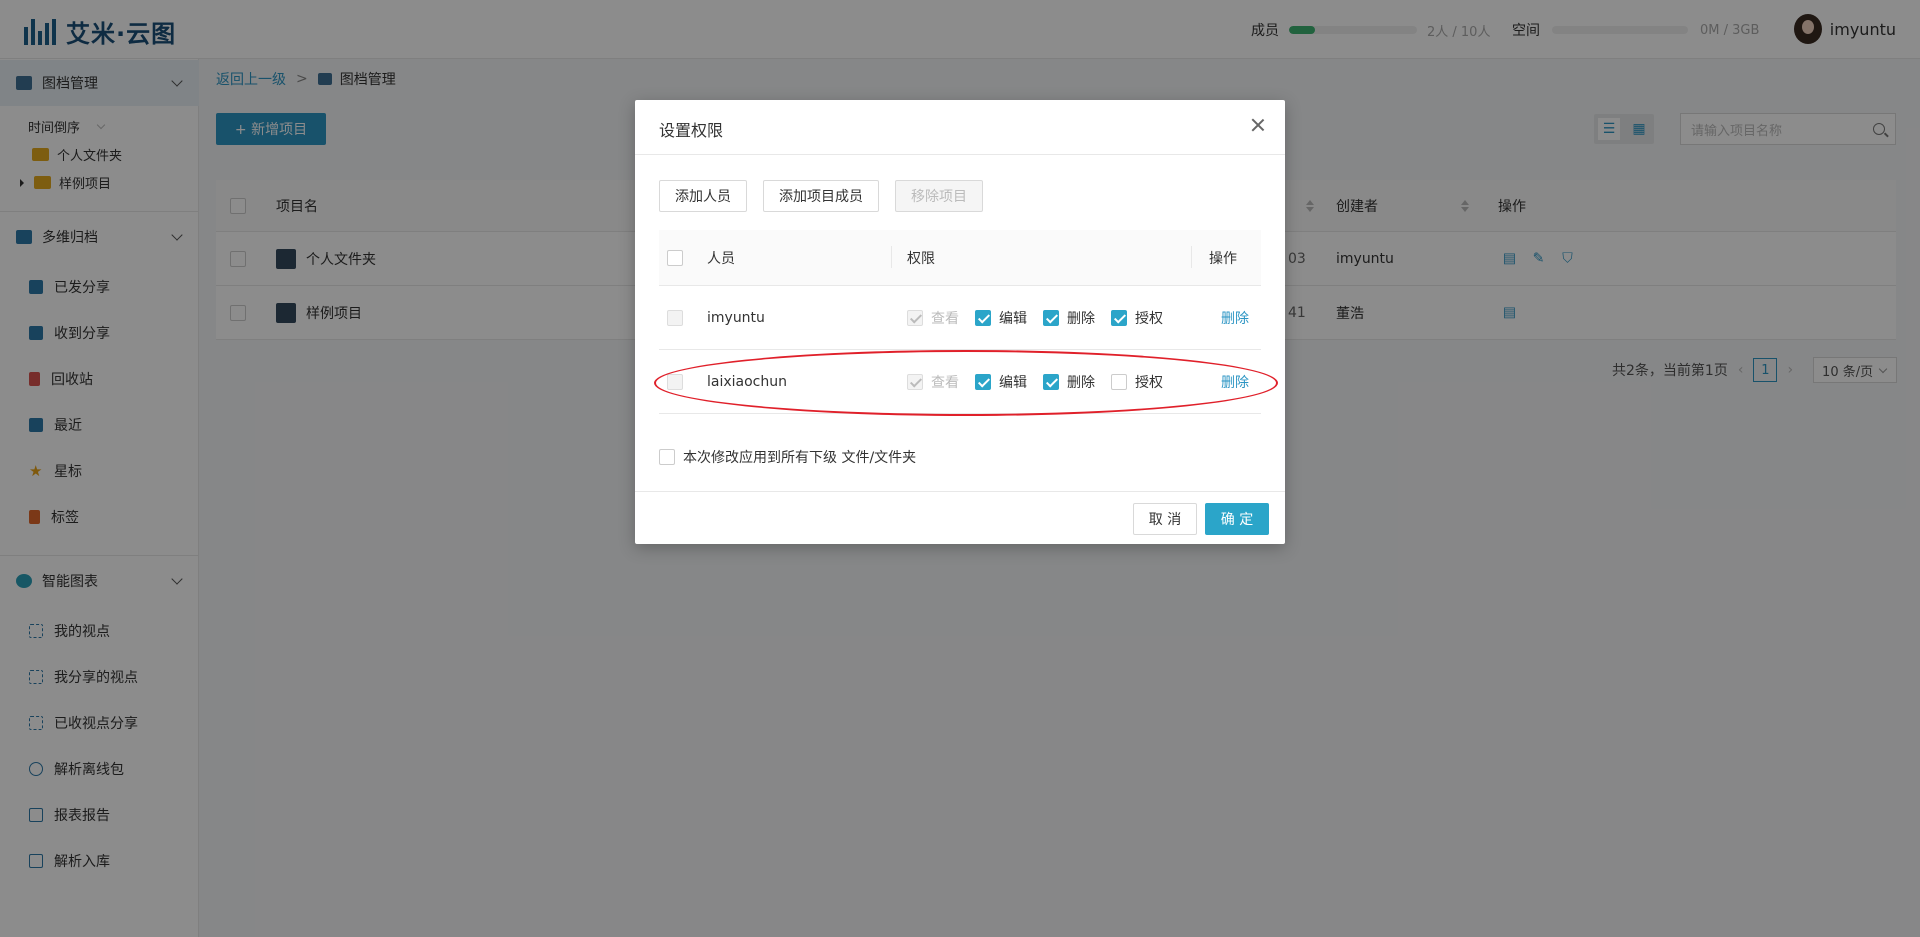 This screenshot has width=1920, height=937. What do you see at coordinates (939, 196) in the screenshot?
I see `remove-project-button: 移除项目` at bounding box center [939, 196].